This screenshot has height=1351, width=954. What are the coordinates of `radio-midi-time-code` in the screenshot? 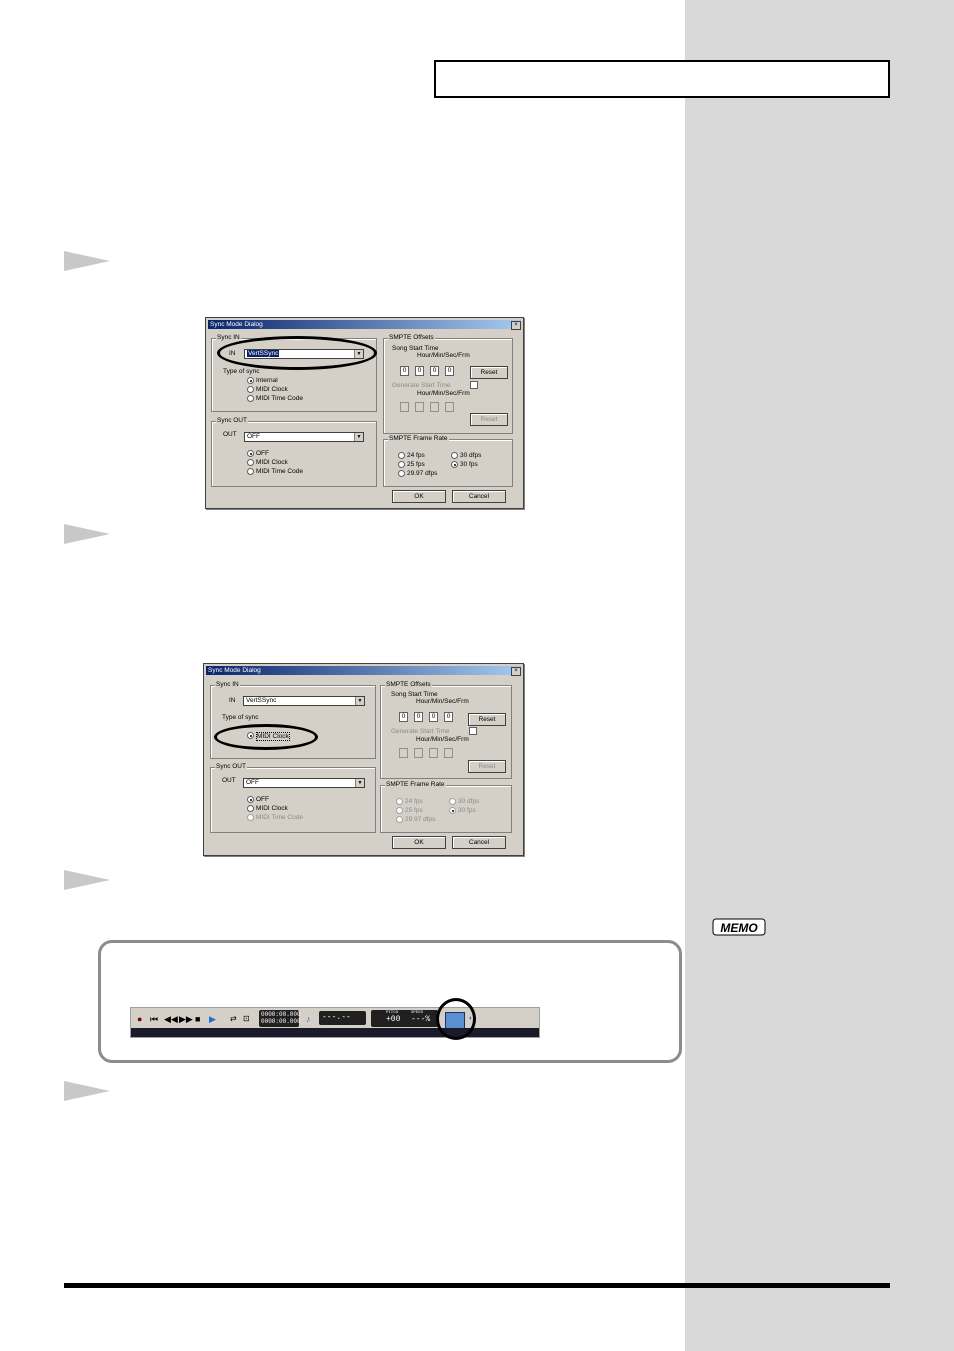 It's located at (250, 398).